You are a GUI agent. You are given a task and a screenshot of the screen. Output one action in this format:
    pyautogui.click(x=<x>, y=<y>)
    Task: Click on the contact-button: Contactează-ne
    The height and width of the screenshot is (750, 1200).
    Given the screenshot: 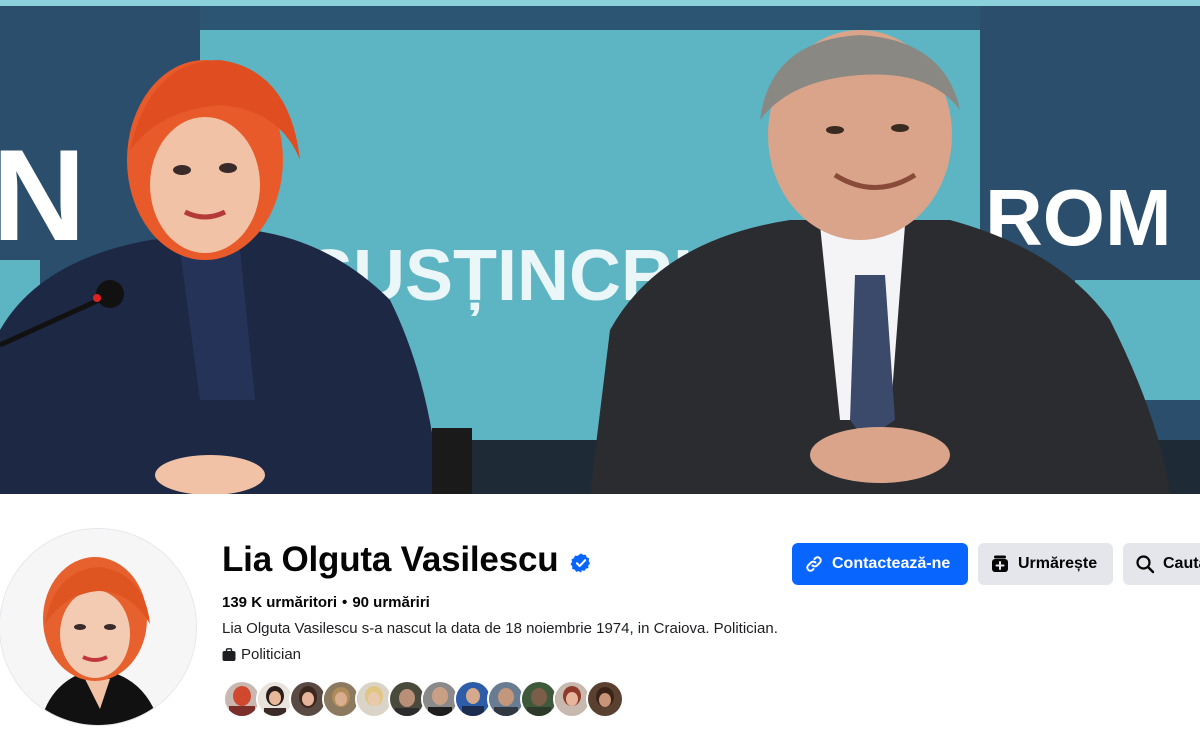 What is the action you would take?
    pyautogui.click(x=880, y=564)
    